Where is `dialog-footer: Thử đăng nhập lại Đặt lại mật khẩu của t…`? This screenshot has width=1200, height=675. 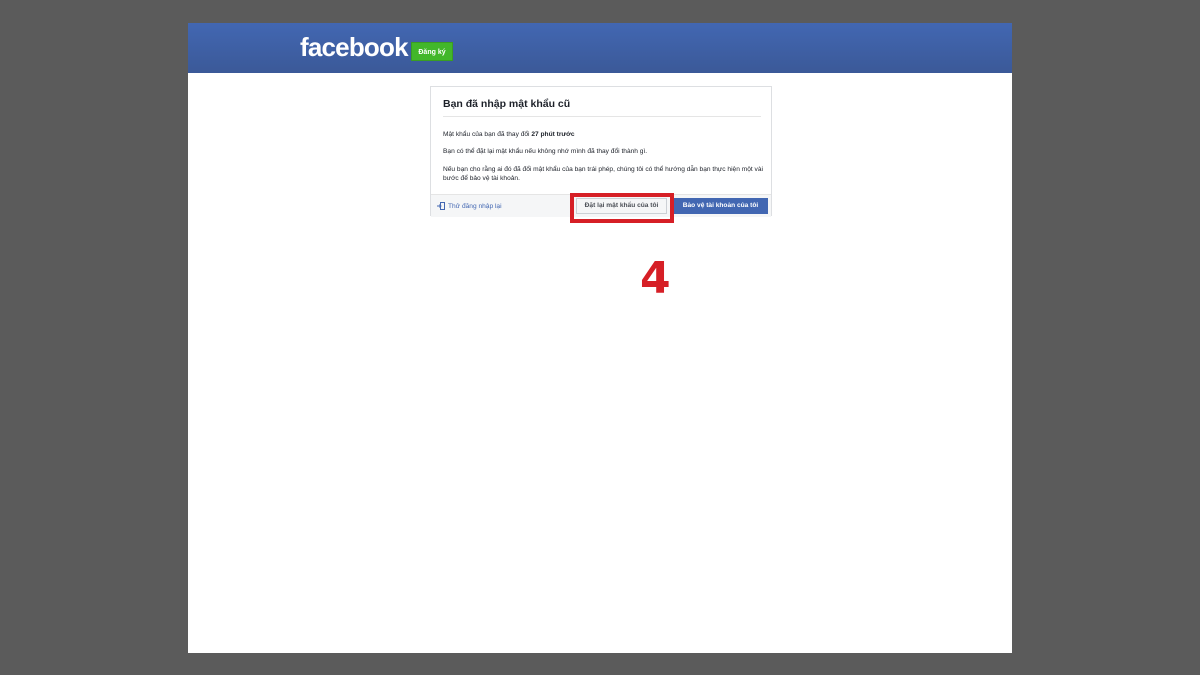
dialog-footer: Thử đăng nhập lại Đặt lại mật khẩu của t… is located at coordinates (601, 205).